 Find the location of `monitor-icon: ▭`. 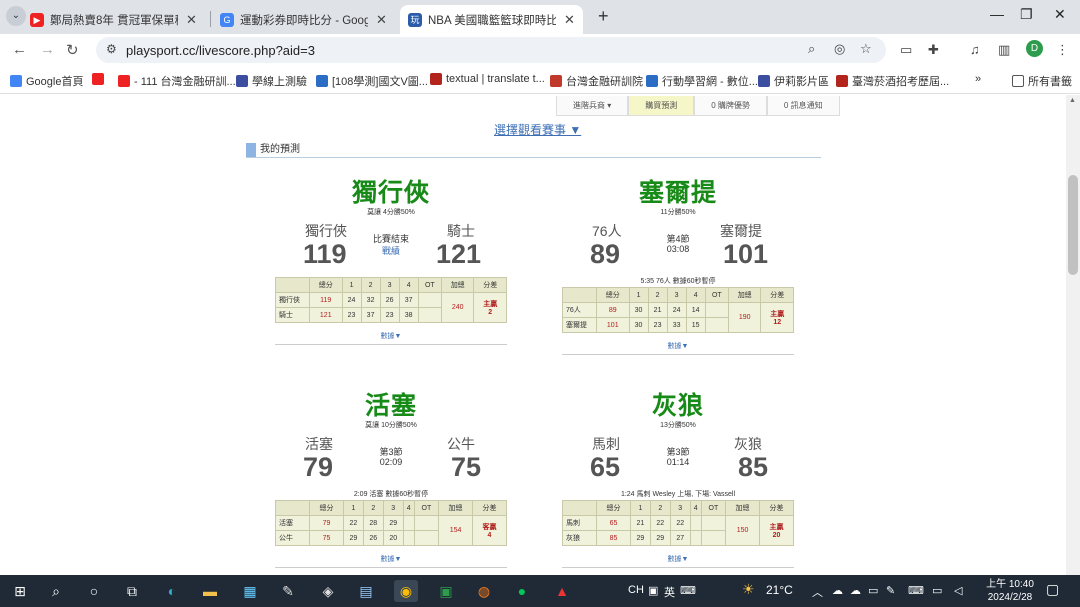

monitor-icon: ▭ is located at coordinates (937, 590).